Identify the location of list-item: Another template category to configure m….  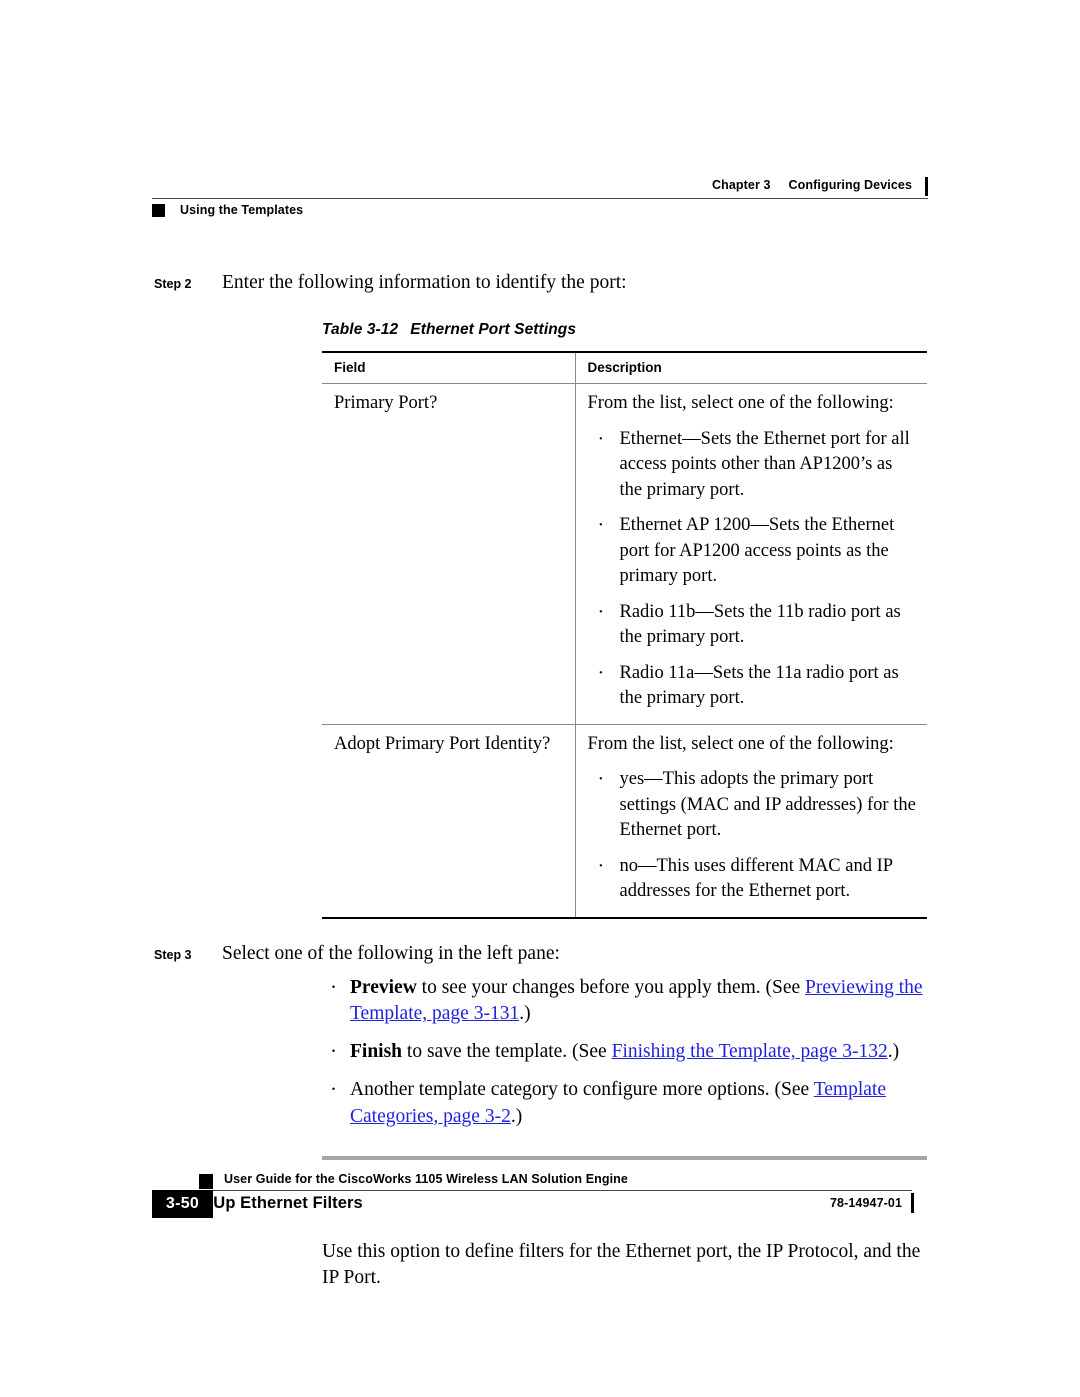
(625, 1102).